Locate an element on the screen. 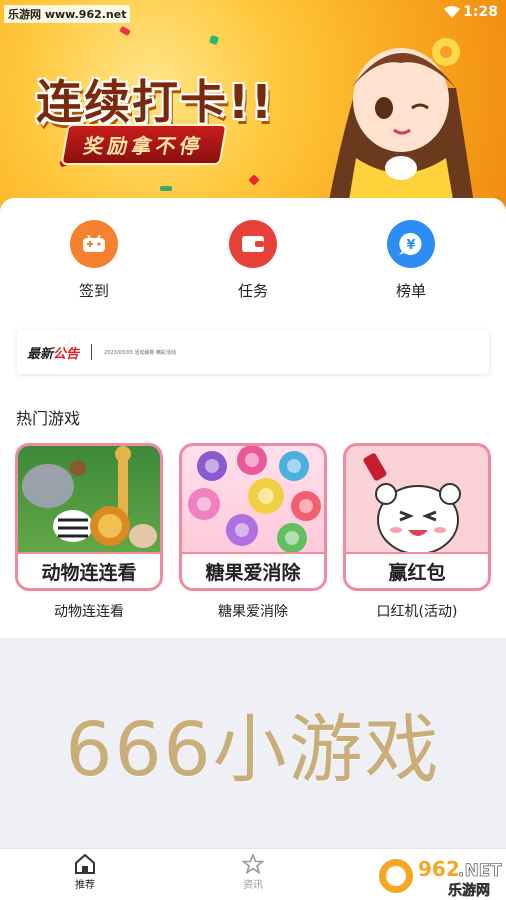  star-icon is located at coordinates (253, 864).